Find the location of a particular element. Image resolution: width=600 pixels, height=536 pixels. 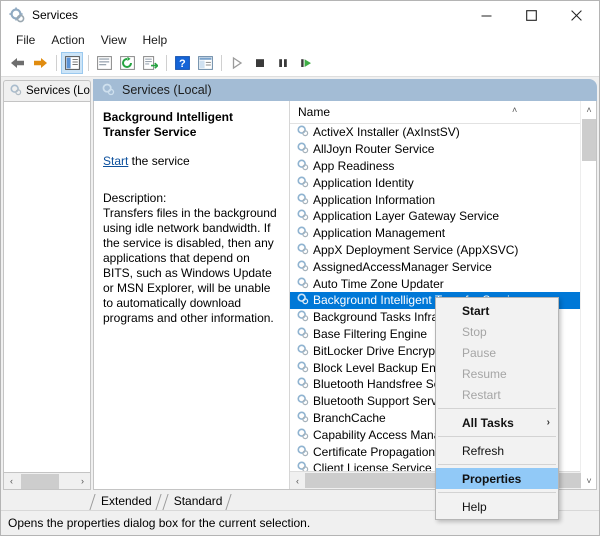

restart-service-icon is located at coordinates (306, 63).